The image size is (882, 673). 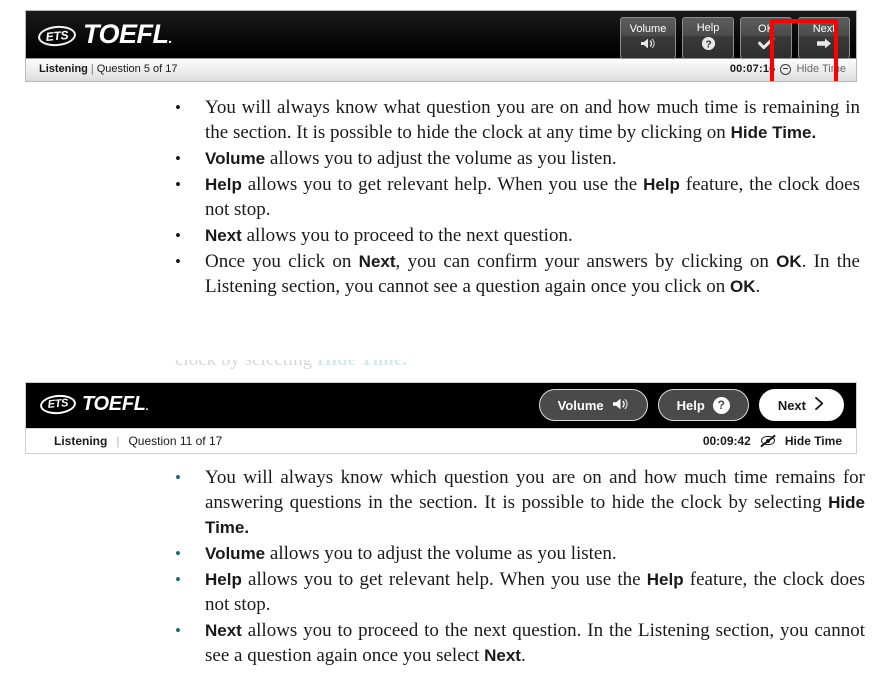 I want to click on status-breadcrumb-modern: Listening | Question 11 of 17, so click(x=138, y=441).